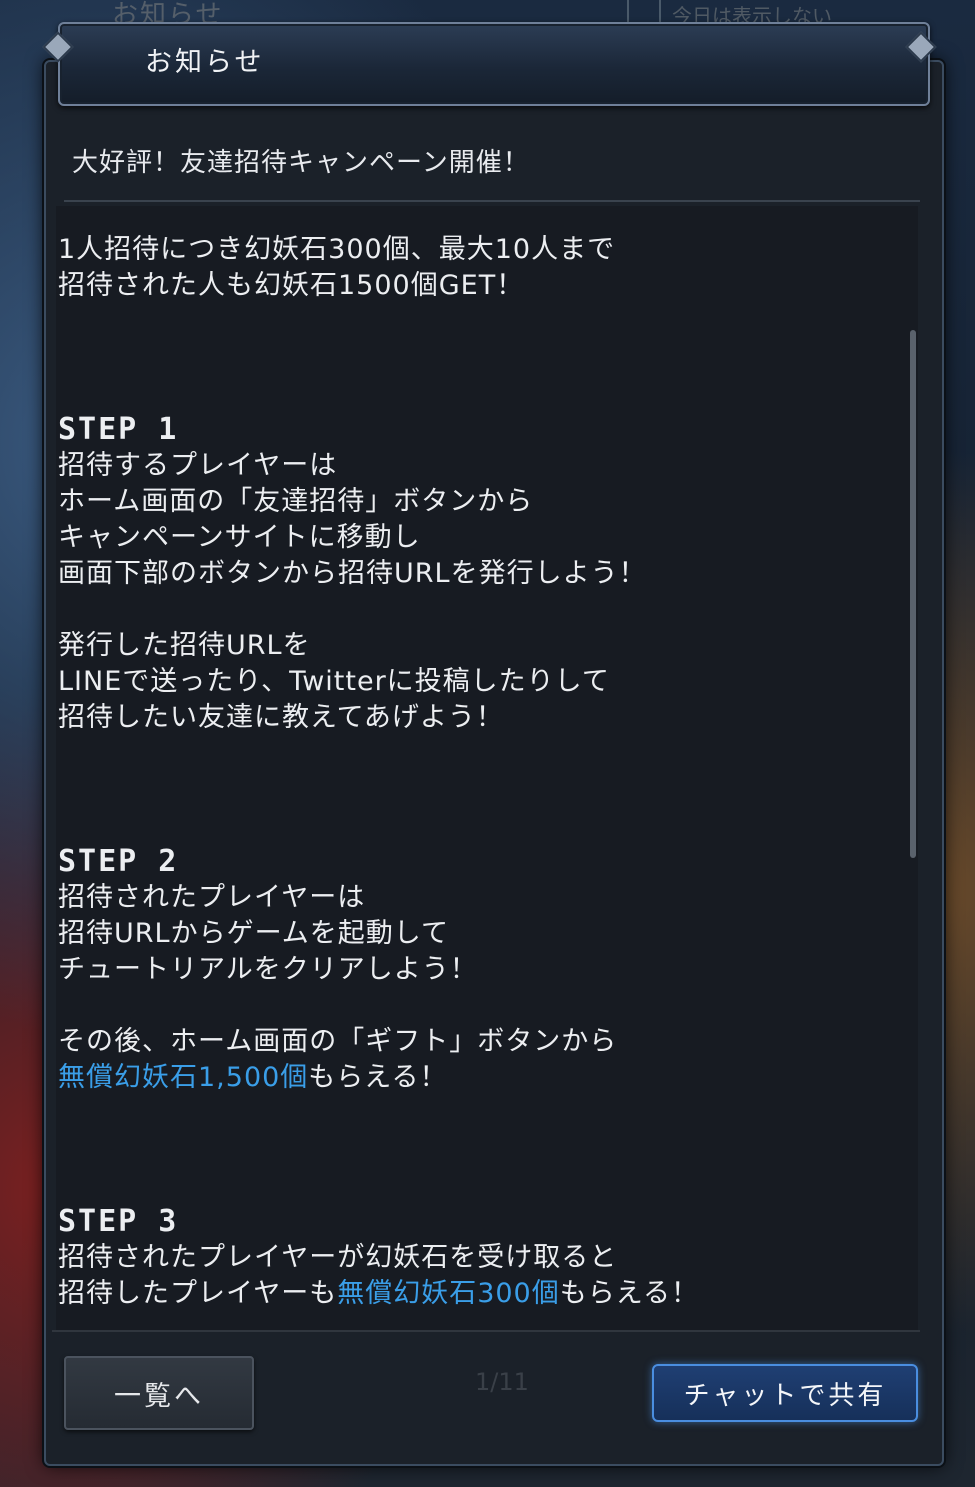 This screenshot has height=1487, width=975. I want to click on footer-divider, so click(486, 1331).